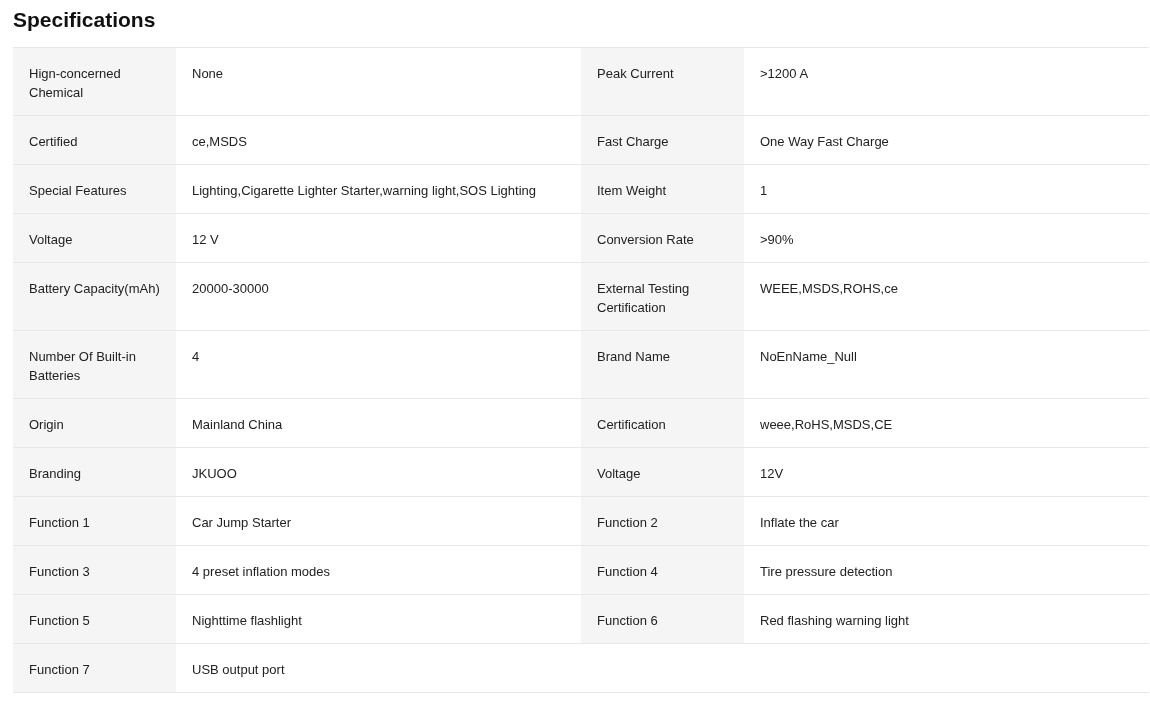  I want to click on spec-label: Certification, so click(662, 423).